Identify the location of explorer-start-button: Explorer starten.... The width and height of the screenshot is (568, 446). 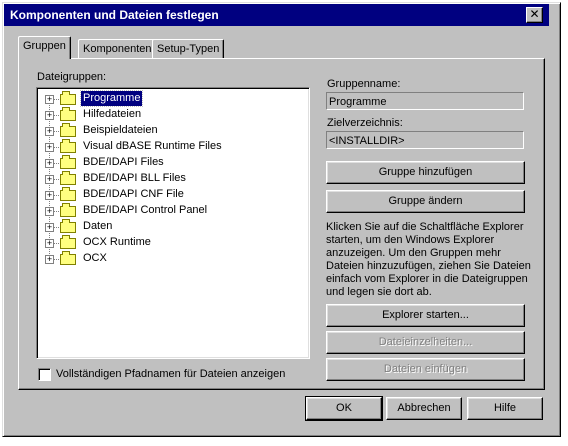
(425, 315).